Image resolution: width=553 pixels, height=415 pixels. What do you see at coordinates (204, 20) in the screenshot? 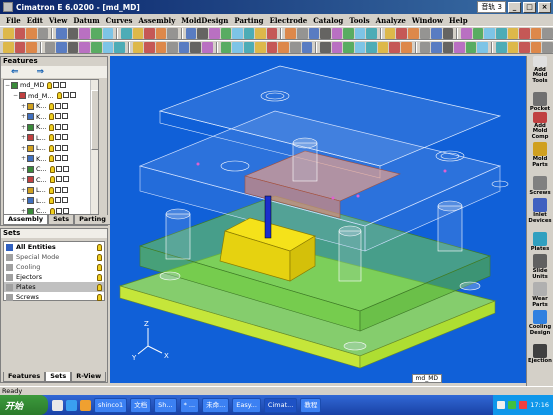
I see `menu-molddesign: MoldDesign` at bounding box center [204, 20].